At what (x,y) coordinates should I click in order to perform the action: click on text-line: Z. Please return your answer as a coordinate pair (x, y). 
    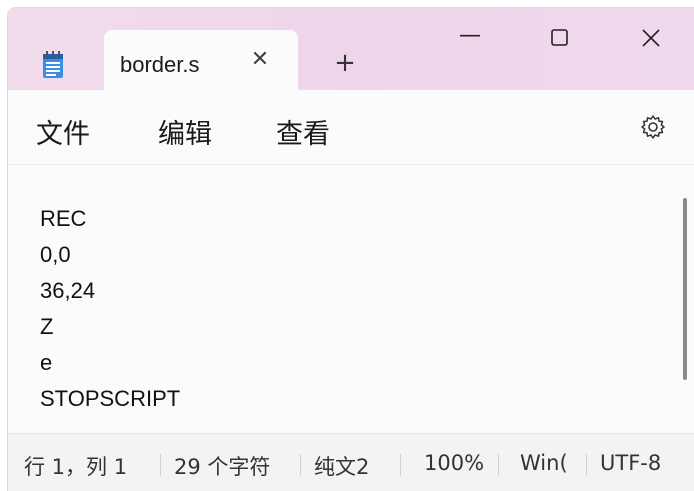
    Looking at the image, I should click on (47, 326).